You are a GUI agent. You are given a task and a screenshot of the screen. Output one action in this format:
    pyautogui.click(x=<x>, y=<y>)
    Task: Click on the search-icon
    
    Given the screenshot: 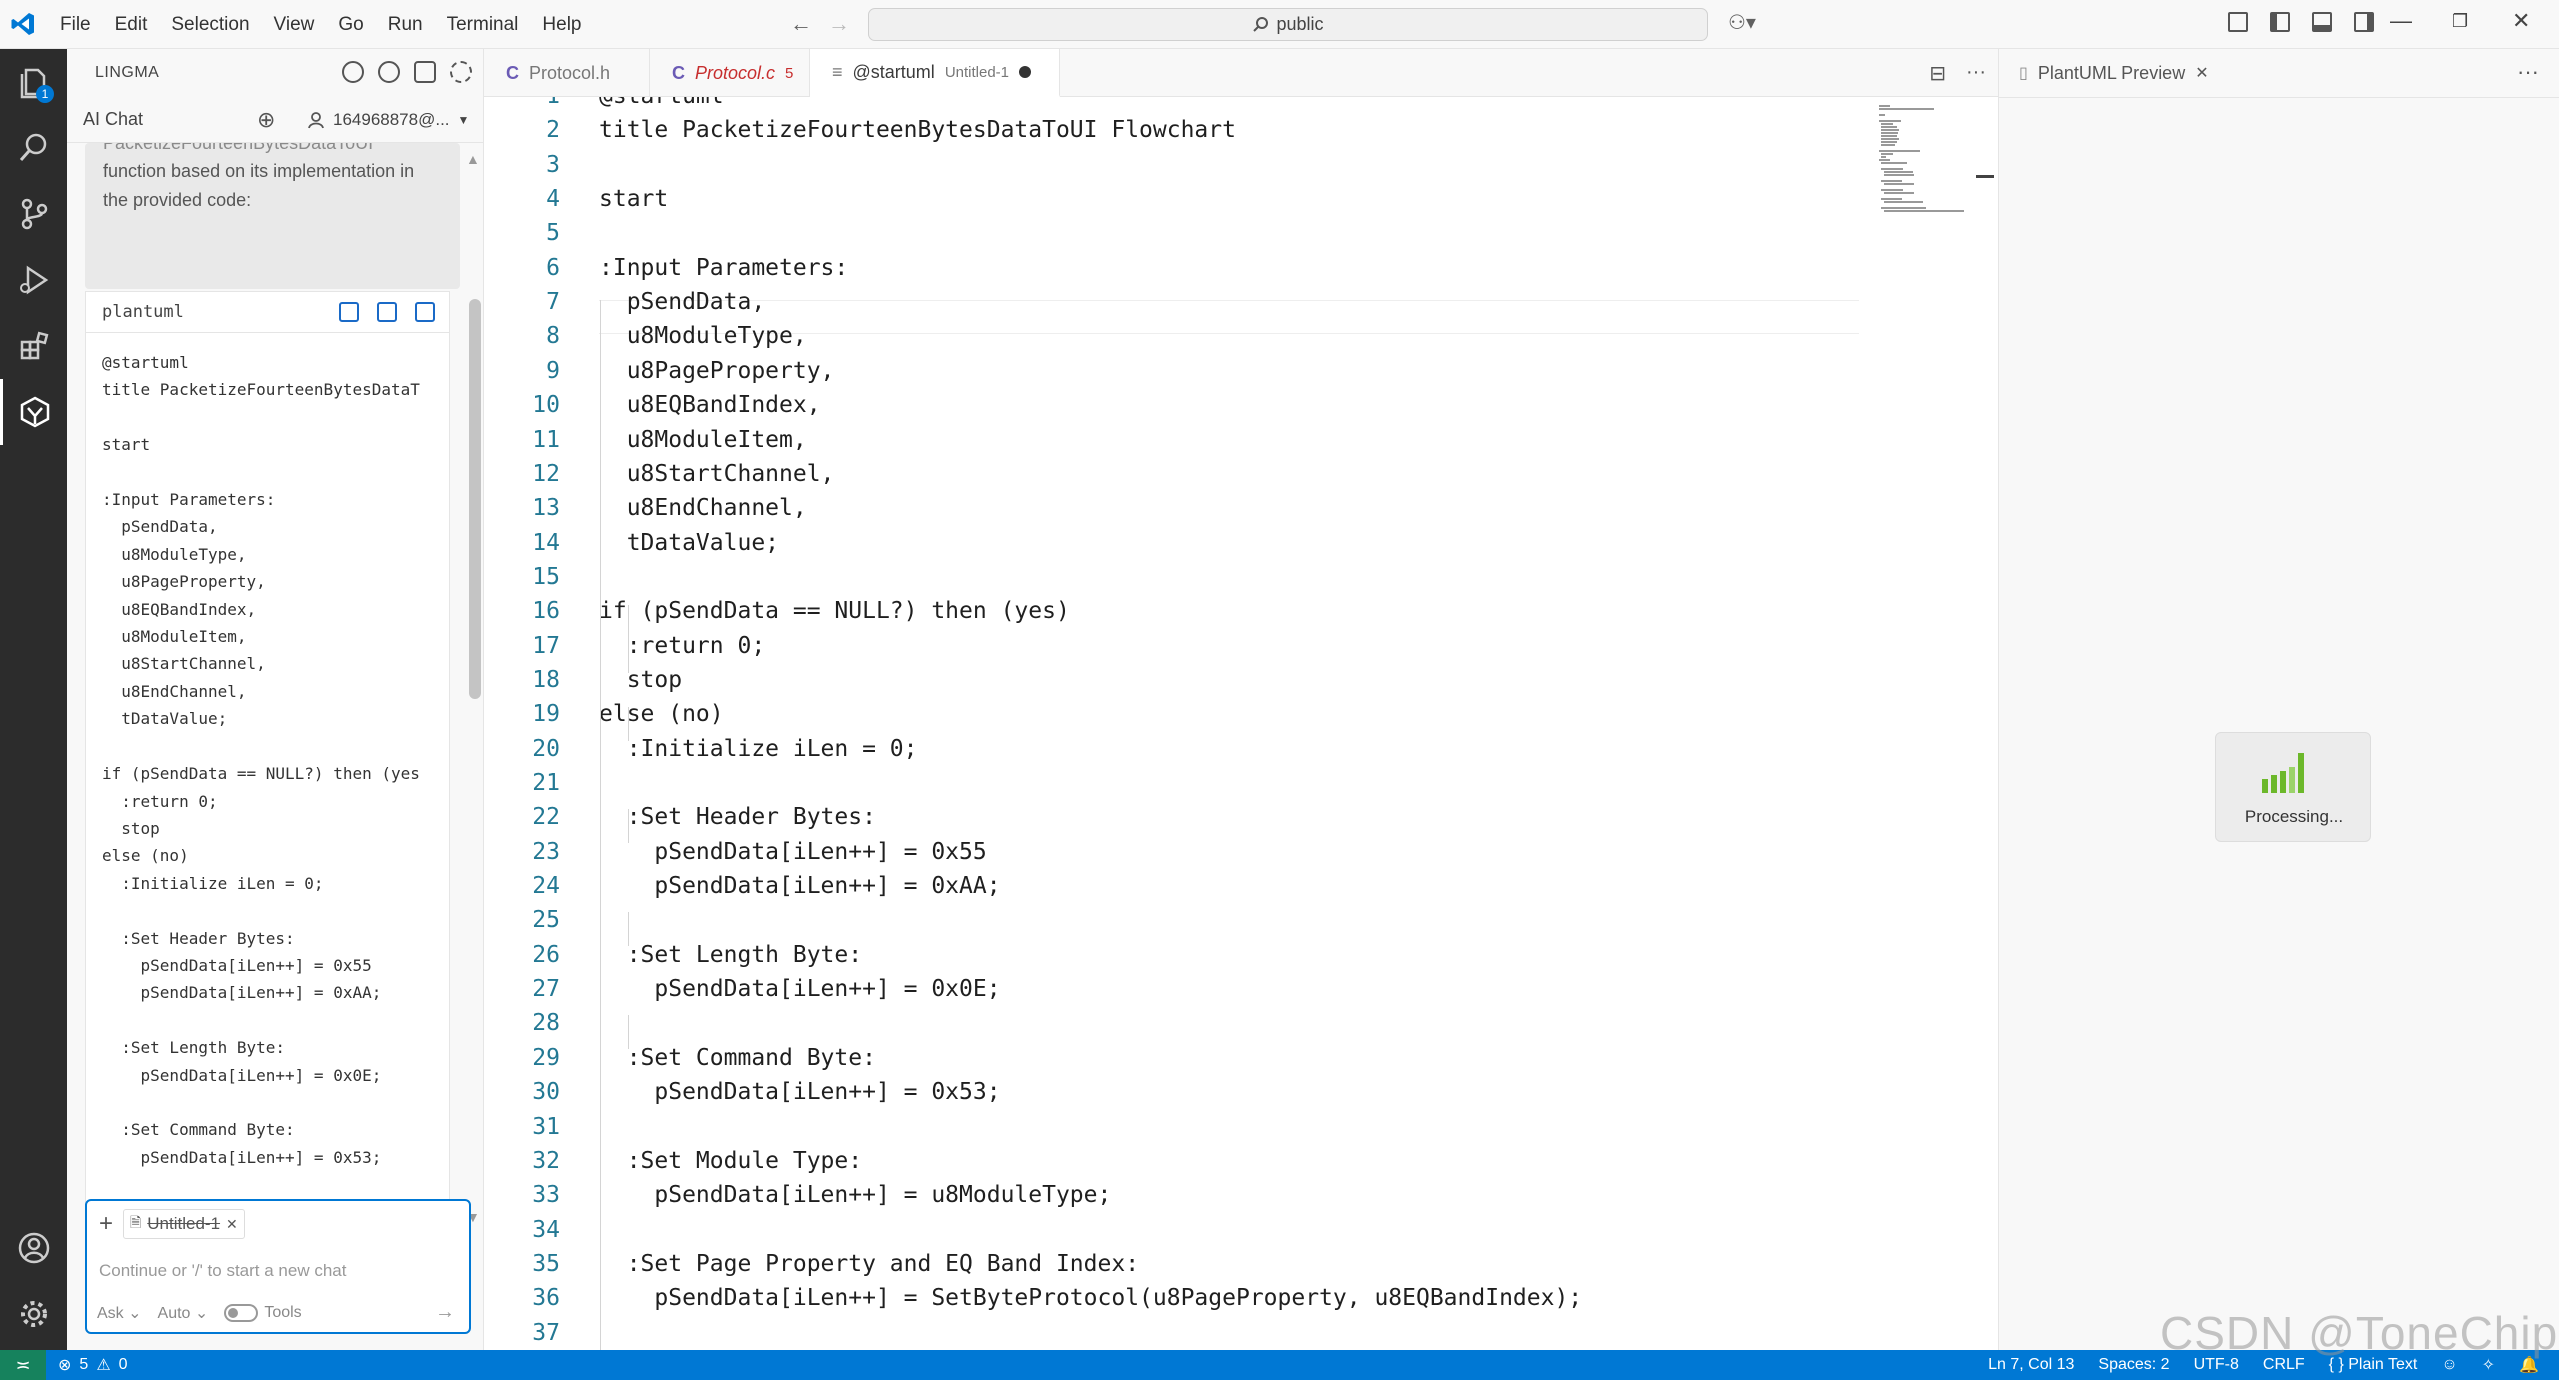 What is the action you would take?
    pyautogui.click(x=32, y=147)
    